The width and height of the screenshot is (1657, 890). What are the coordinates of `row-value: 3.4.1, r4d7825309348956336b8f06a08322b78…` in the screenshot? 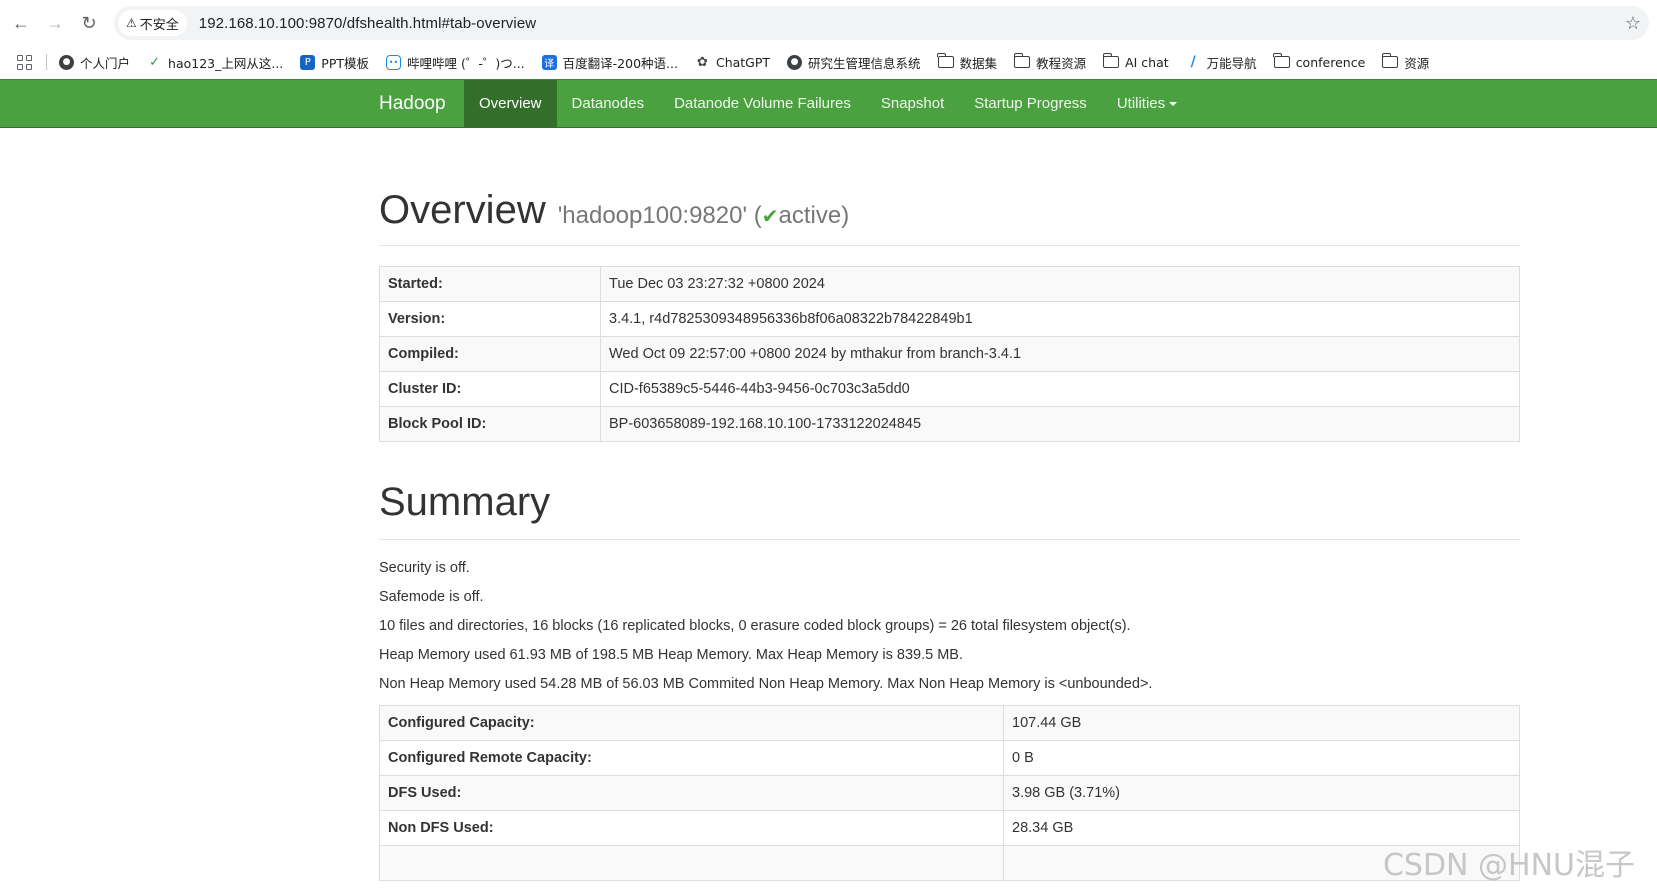 It's located at (1060, 319).